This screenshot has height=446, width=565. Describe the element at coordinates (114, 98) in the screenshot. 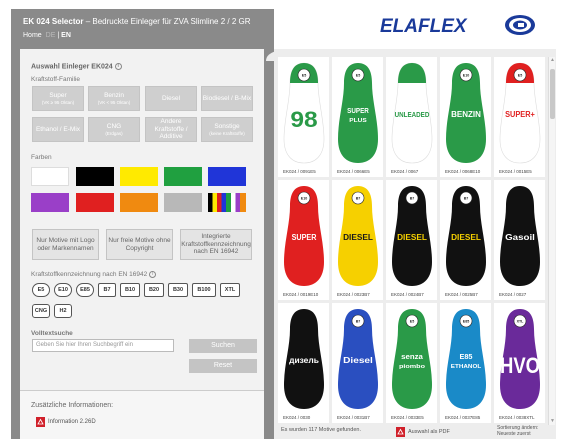

I see `fuel-button-benzin: Benzin (VK < 95 Oktan)` at that location.